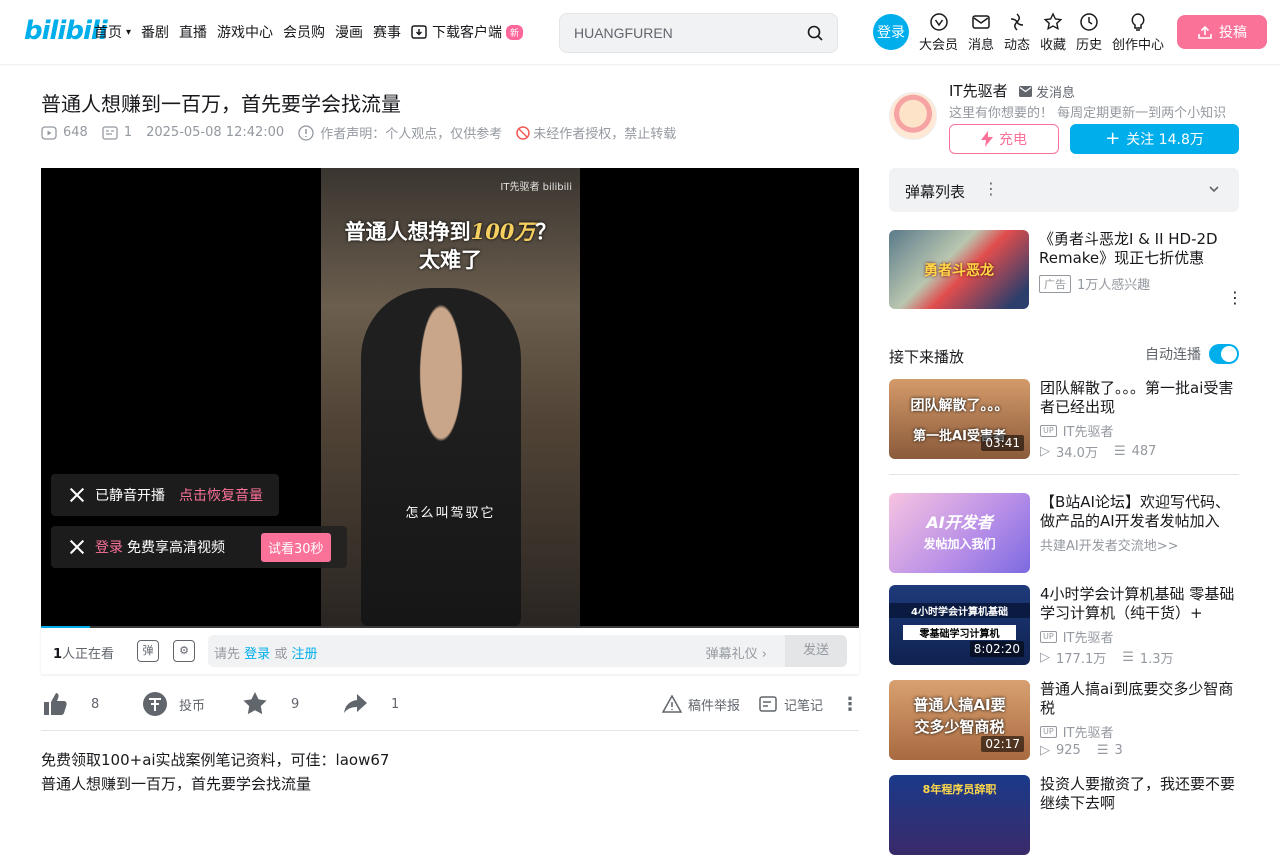  I want to click on header-dynamics: 动态, so click(1017, 32).